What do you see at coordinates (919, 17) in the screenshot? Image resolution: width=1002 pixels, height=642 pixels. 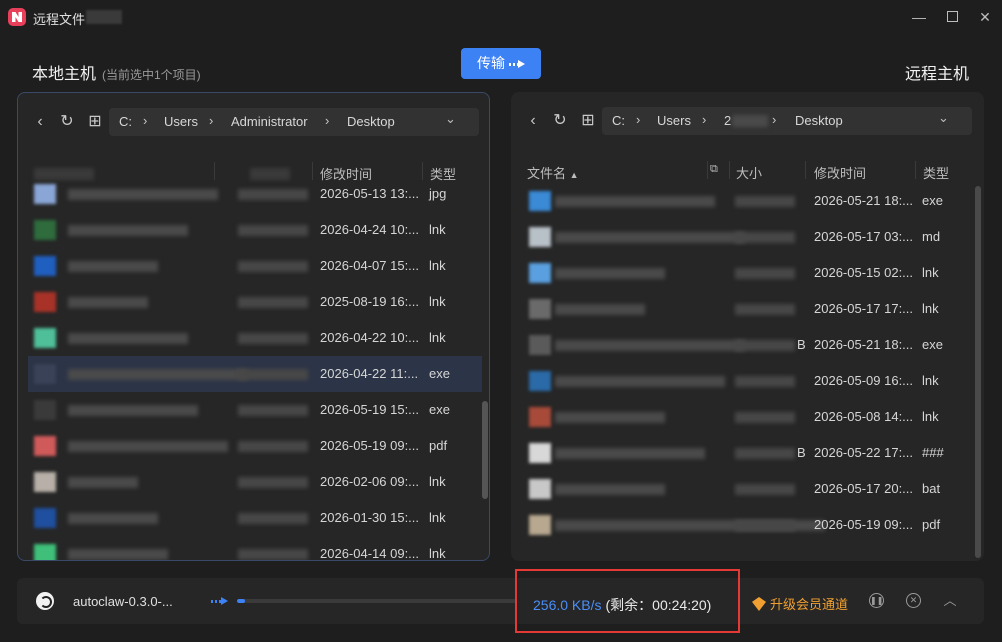 I see `minimize-icon: —` at bounding box center [919, 17].